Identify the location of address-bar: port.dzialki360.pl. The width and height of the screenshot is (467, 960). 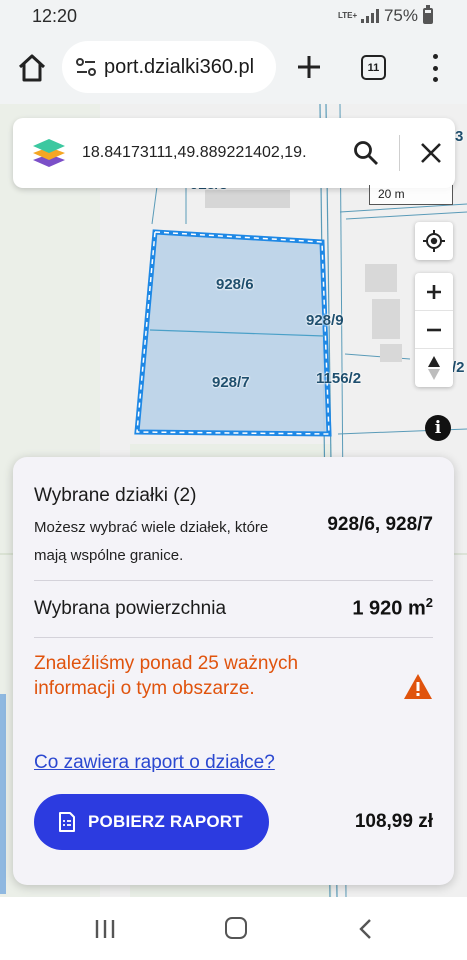
(169, 67).